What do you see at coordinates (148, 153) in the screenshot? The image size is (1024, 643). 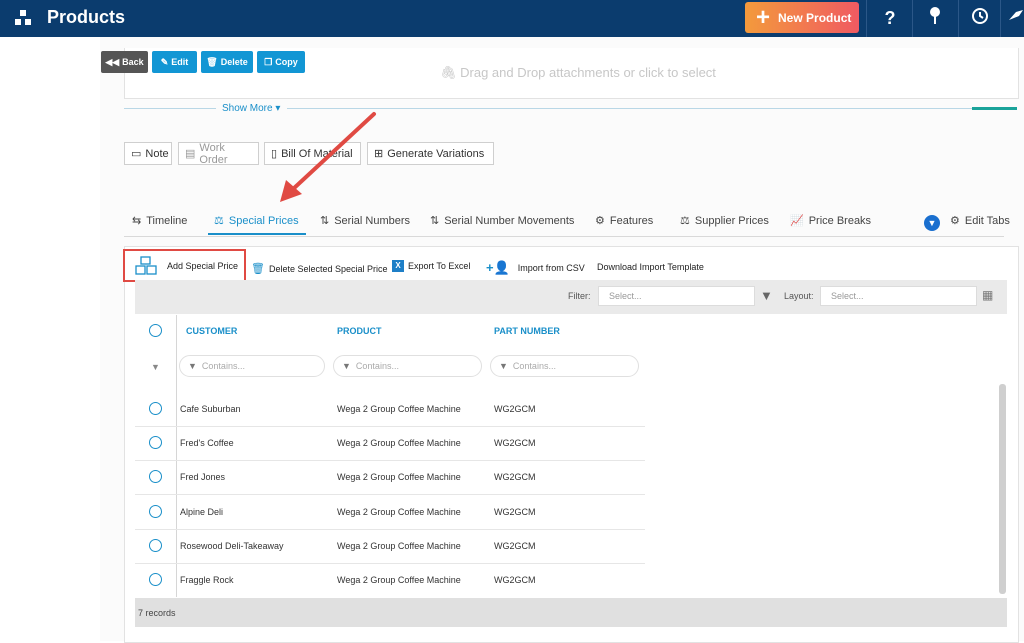 I see `note-button: ▭ Note` at bounding box center [148, 153].